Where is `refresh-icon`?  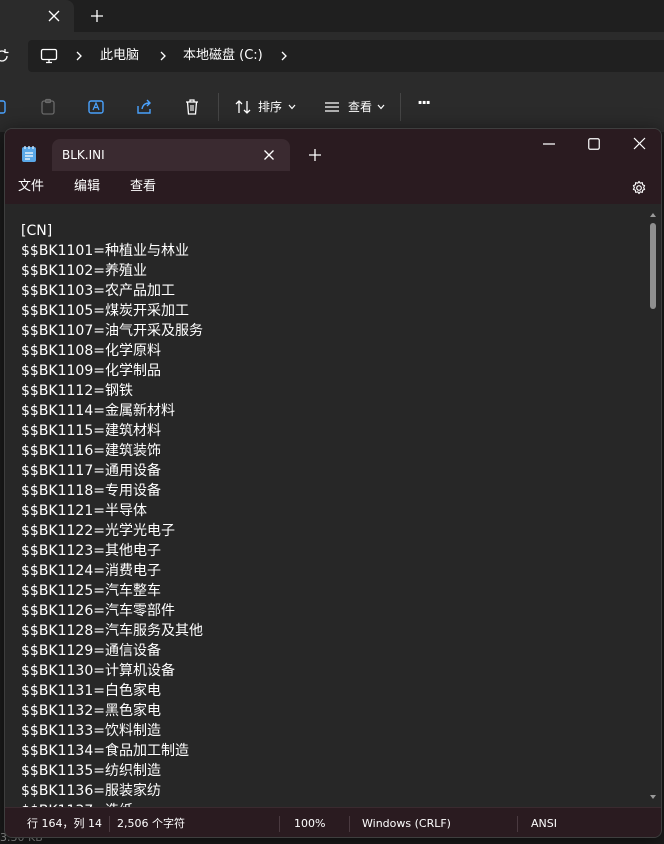
refresh-icon is located at coordinates (5, 56).